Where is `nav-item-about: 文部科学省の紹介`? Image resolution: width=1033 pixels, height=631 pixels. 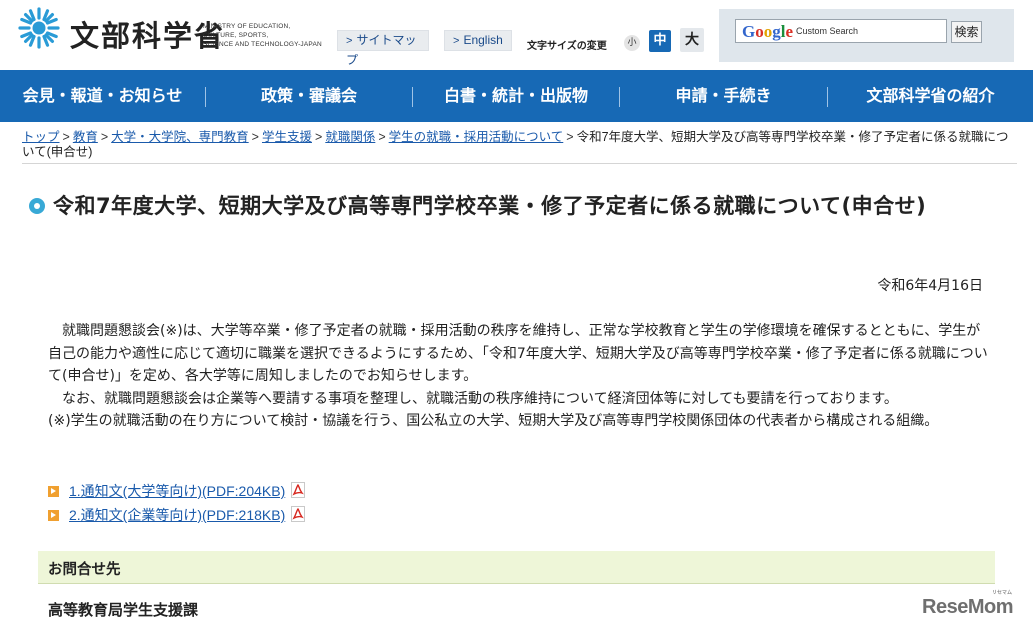 nav-item-about: 文部科学省の紹介 is located at coordinates (930, 96).